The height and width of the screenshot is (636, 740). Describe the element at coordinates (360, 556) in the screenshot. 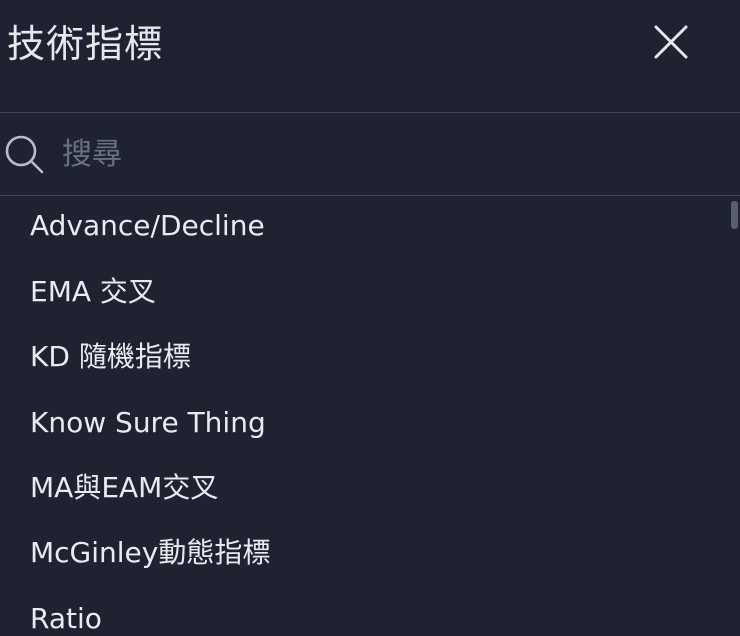

I see `list-item: McGinley動態指標` at that location.